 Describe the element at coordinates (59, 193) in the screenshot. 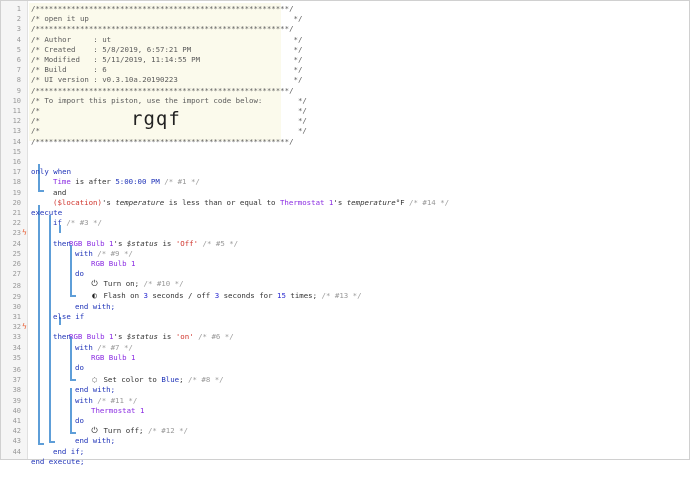

I see `and-keyword: and` at that location.